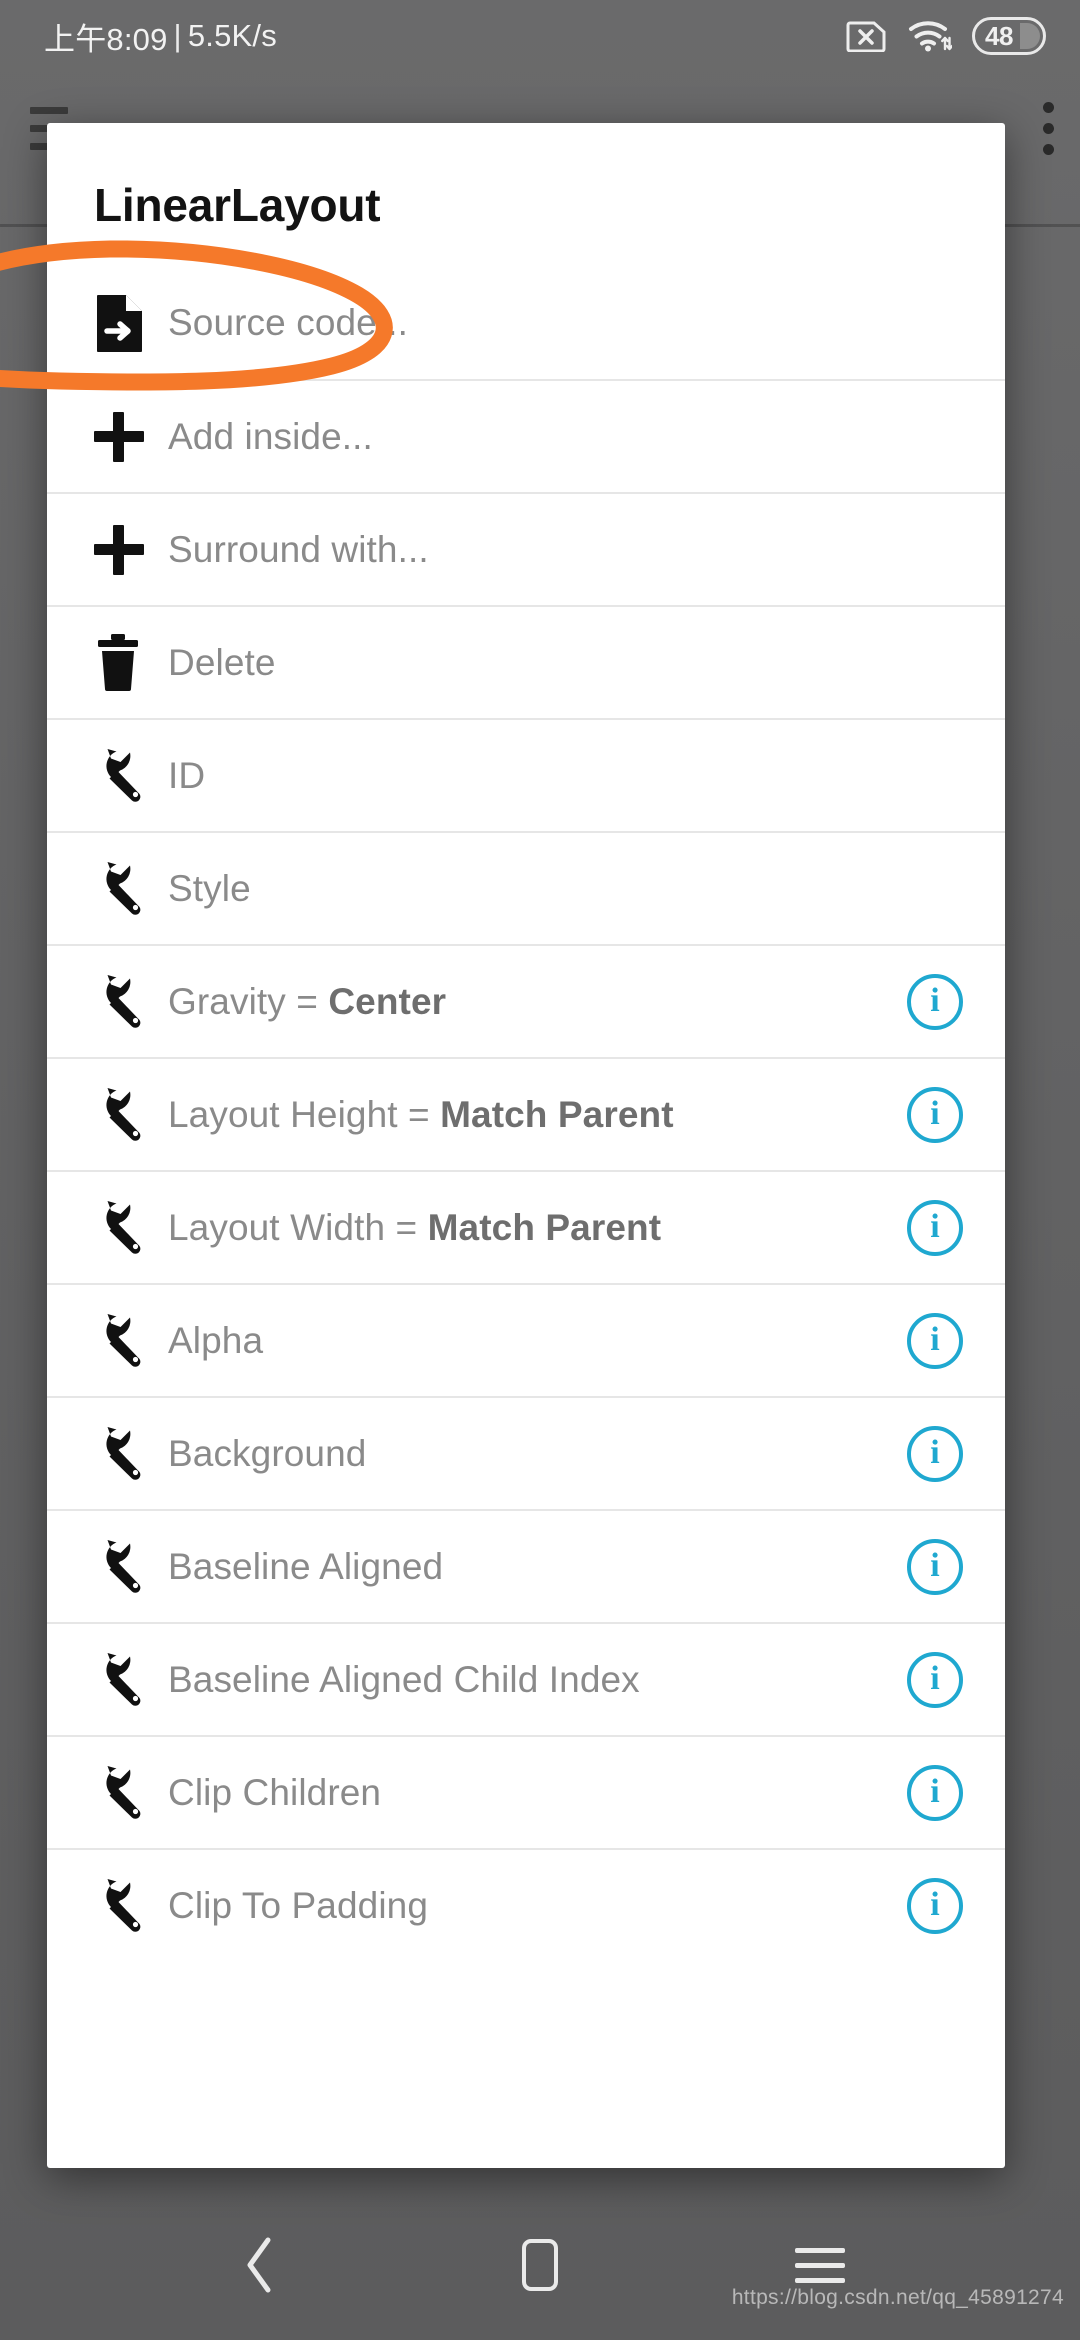  I want to click on sim-card-off-icon, so click(867, 36).